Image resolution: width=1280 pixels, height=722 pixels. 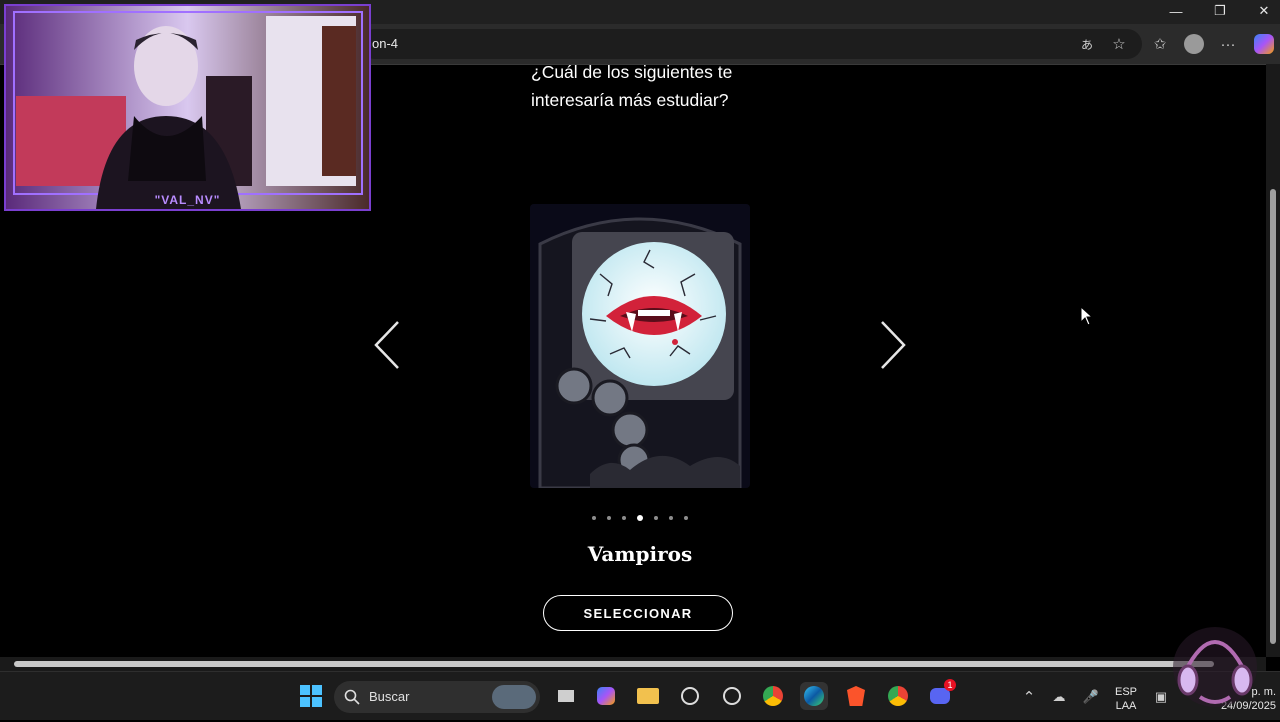 What do you see at coordinates (690, 696) in the screenshot?
I see `settings-app-icon` at bounding box center [690, 696].